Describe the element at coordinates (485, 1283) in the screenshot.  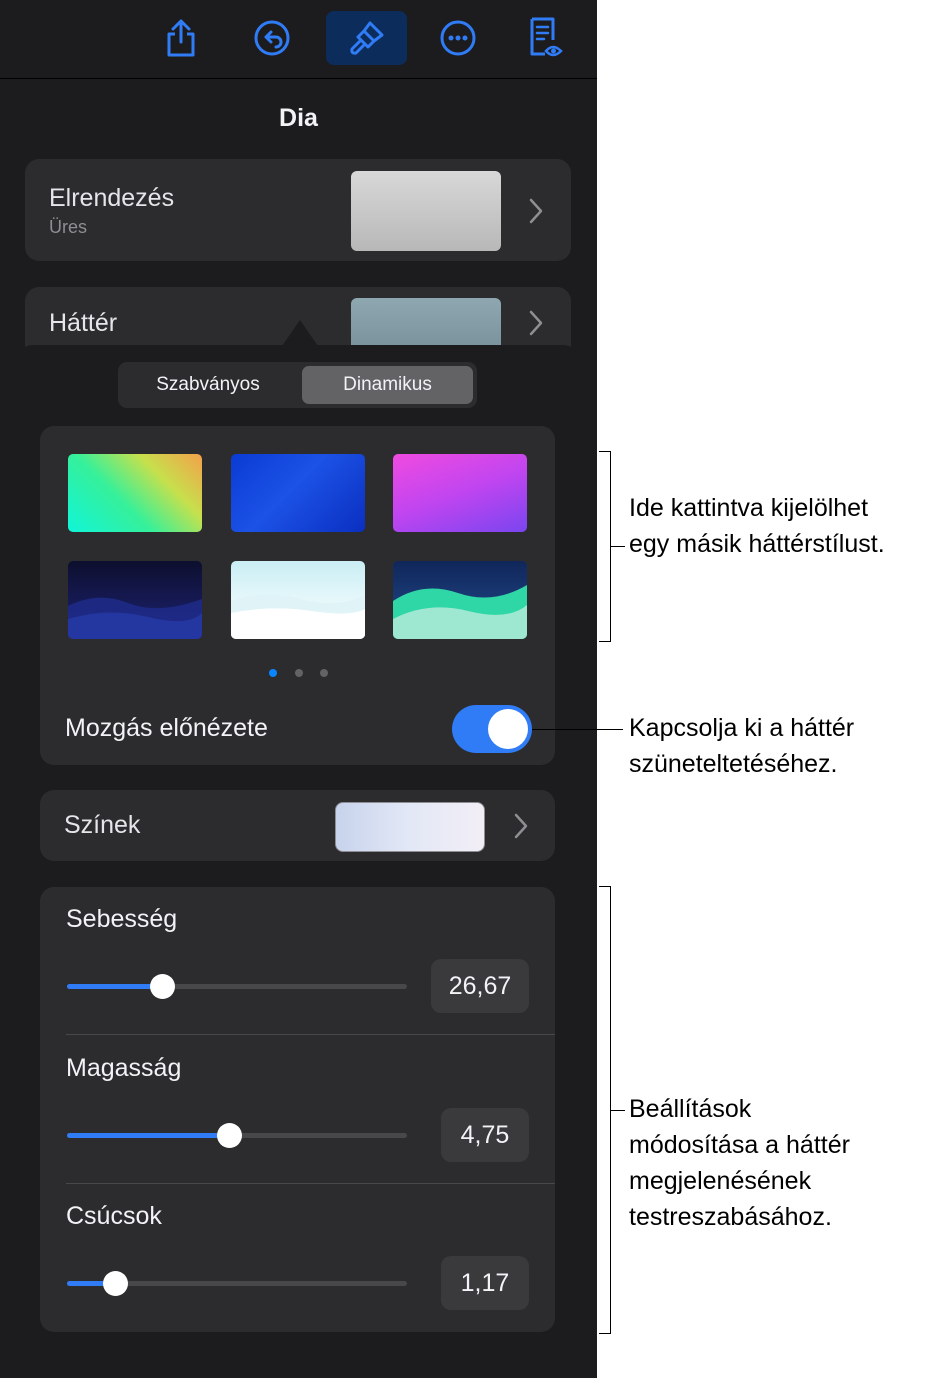
I see `peaks-value: 1,17` at that location.